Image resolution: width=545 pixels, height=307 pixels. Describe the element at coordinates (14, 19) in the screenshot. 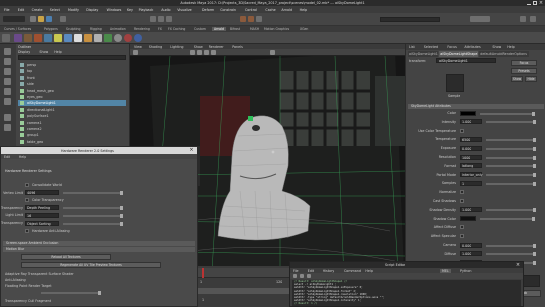

I see `mode-select-icon` at that location.